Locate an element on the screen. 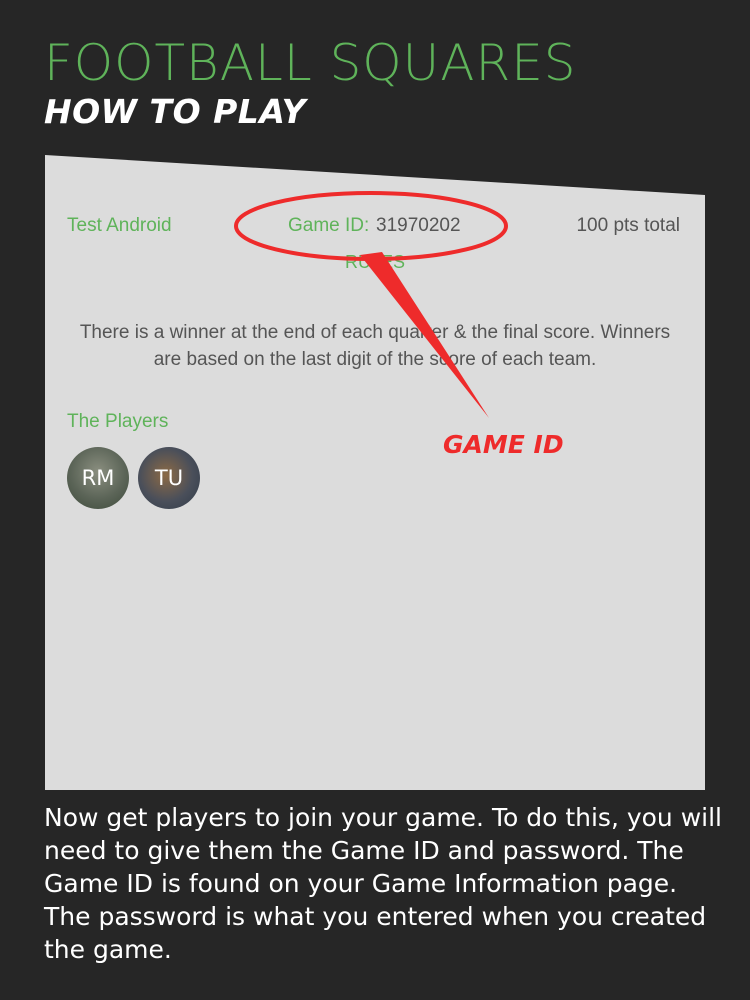 The image size is (750, 1000). player-avatar: TU is located at coordinates (169, 478).